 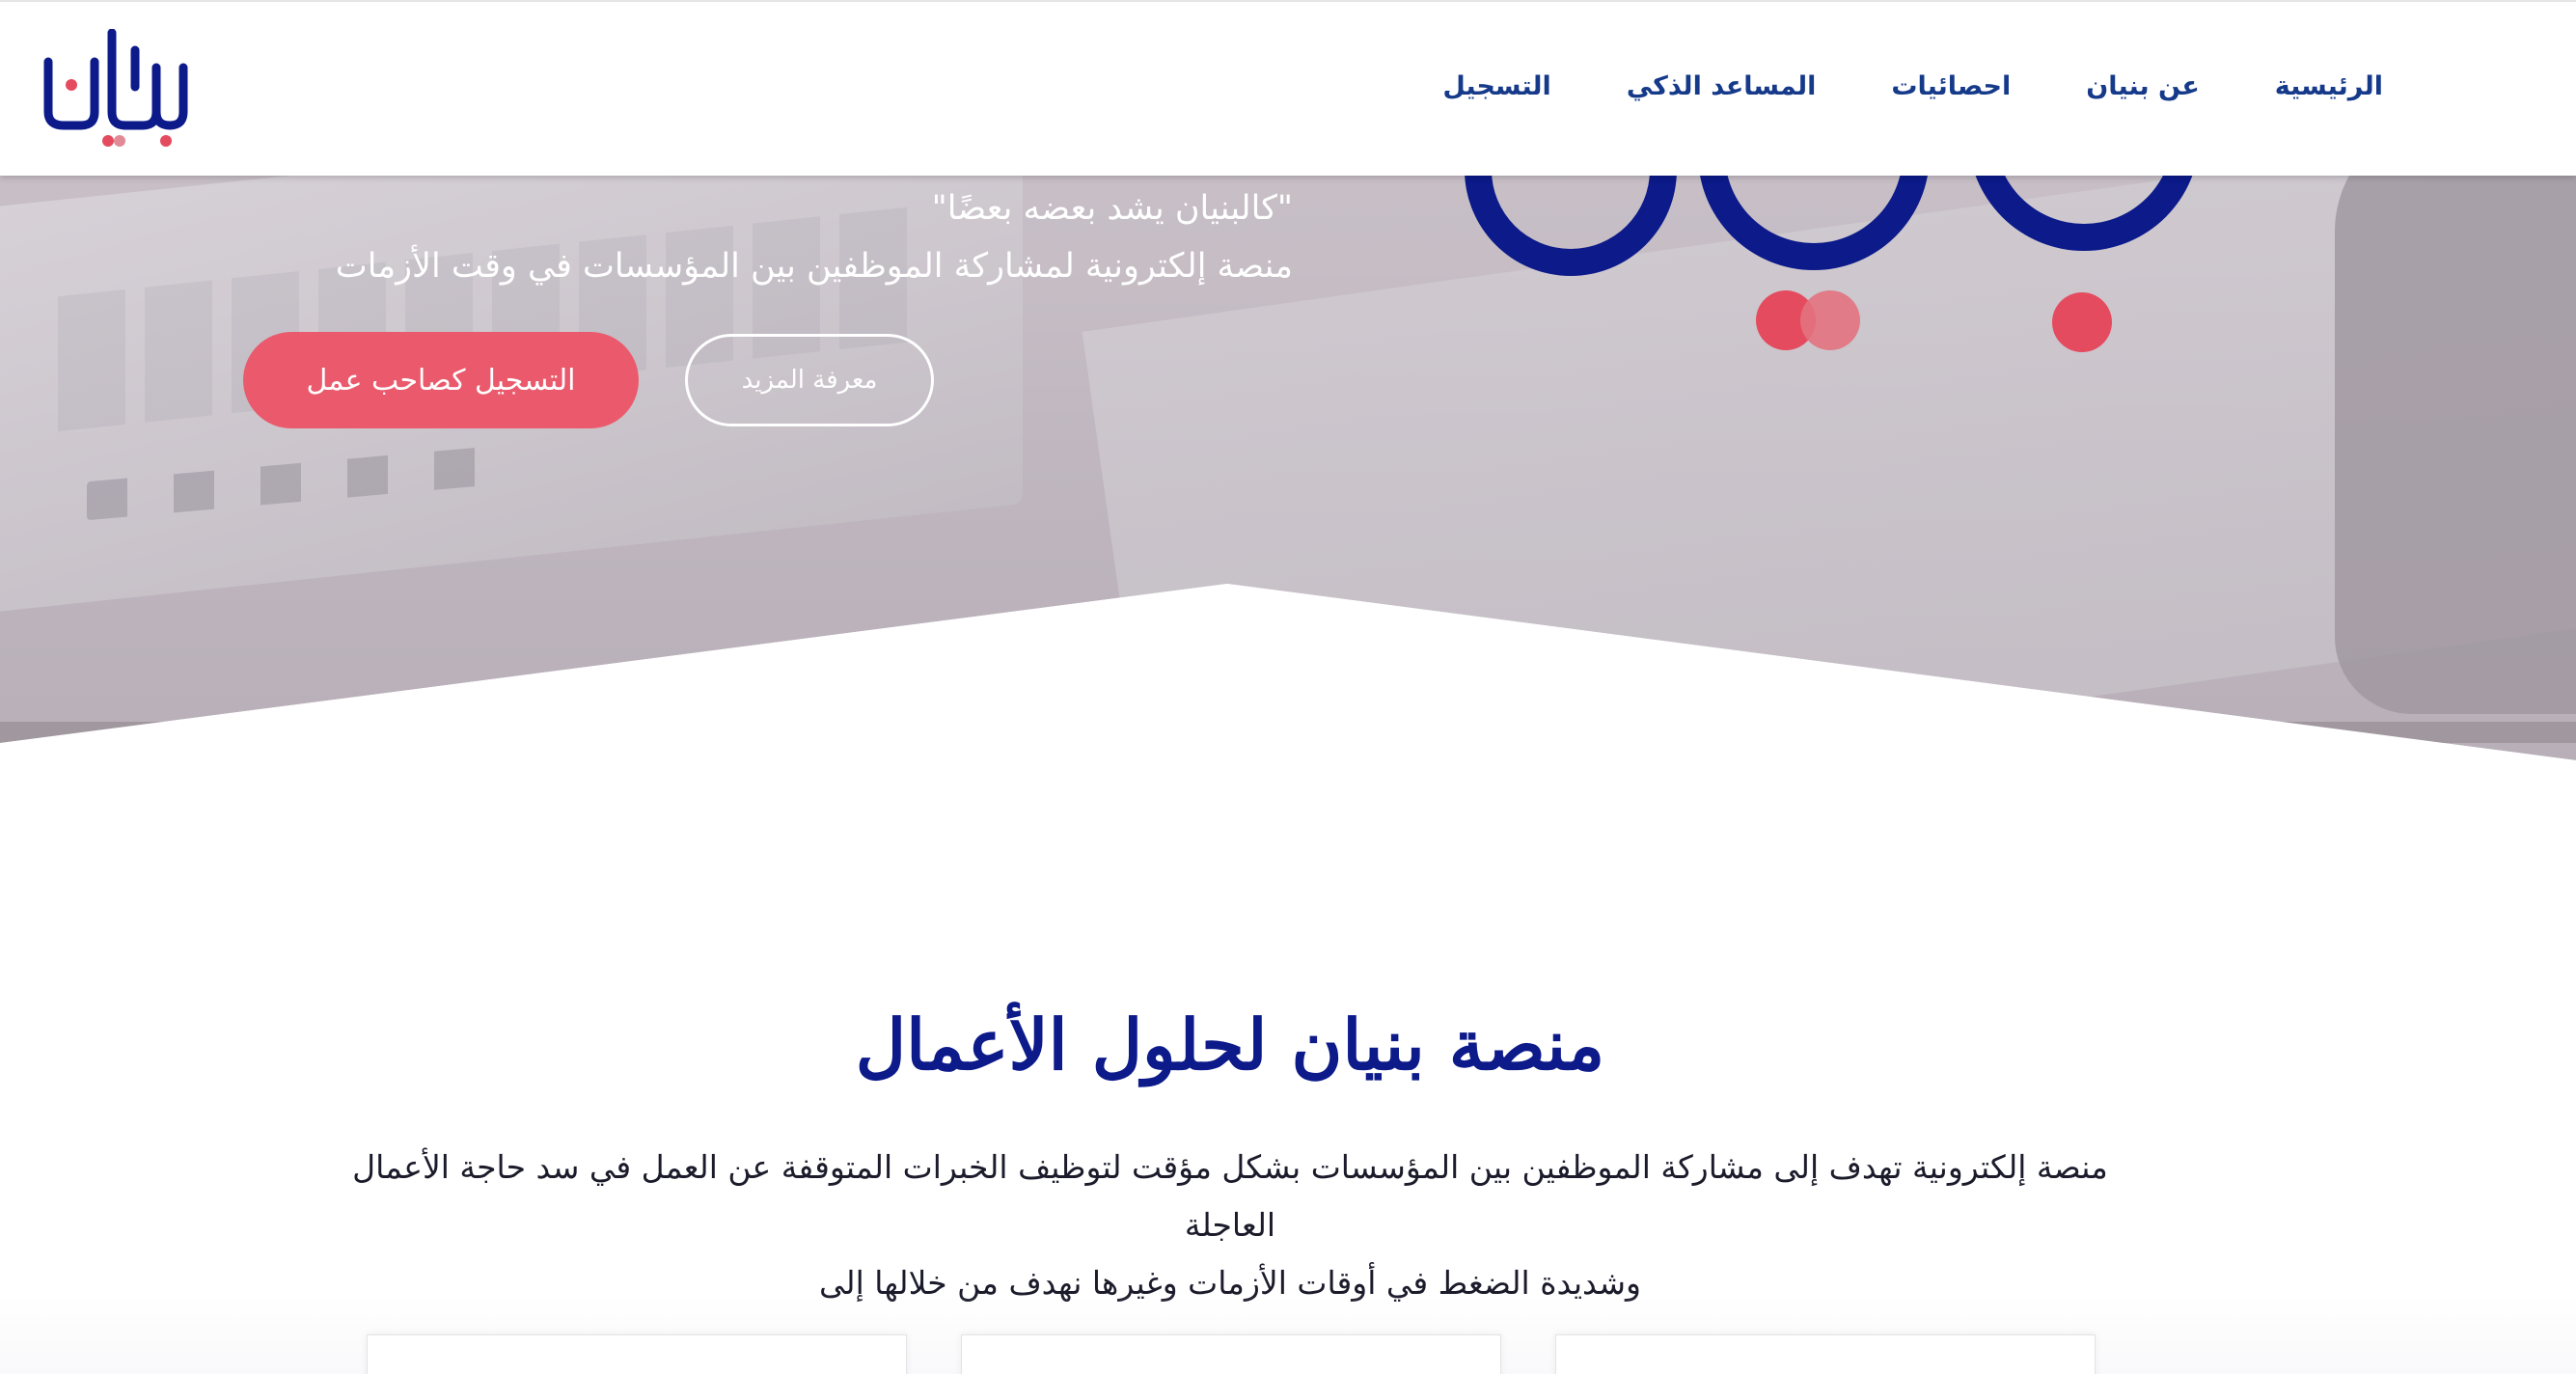 I want to click on hero-quote: "كالبنيان يشد بعضه بعضًا", so click(x=1112, y=208).